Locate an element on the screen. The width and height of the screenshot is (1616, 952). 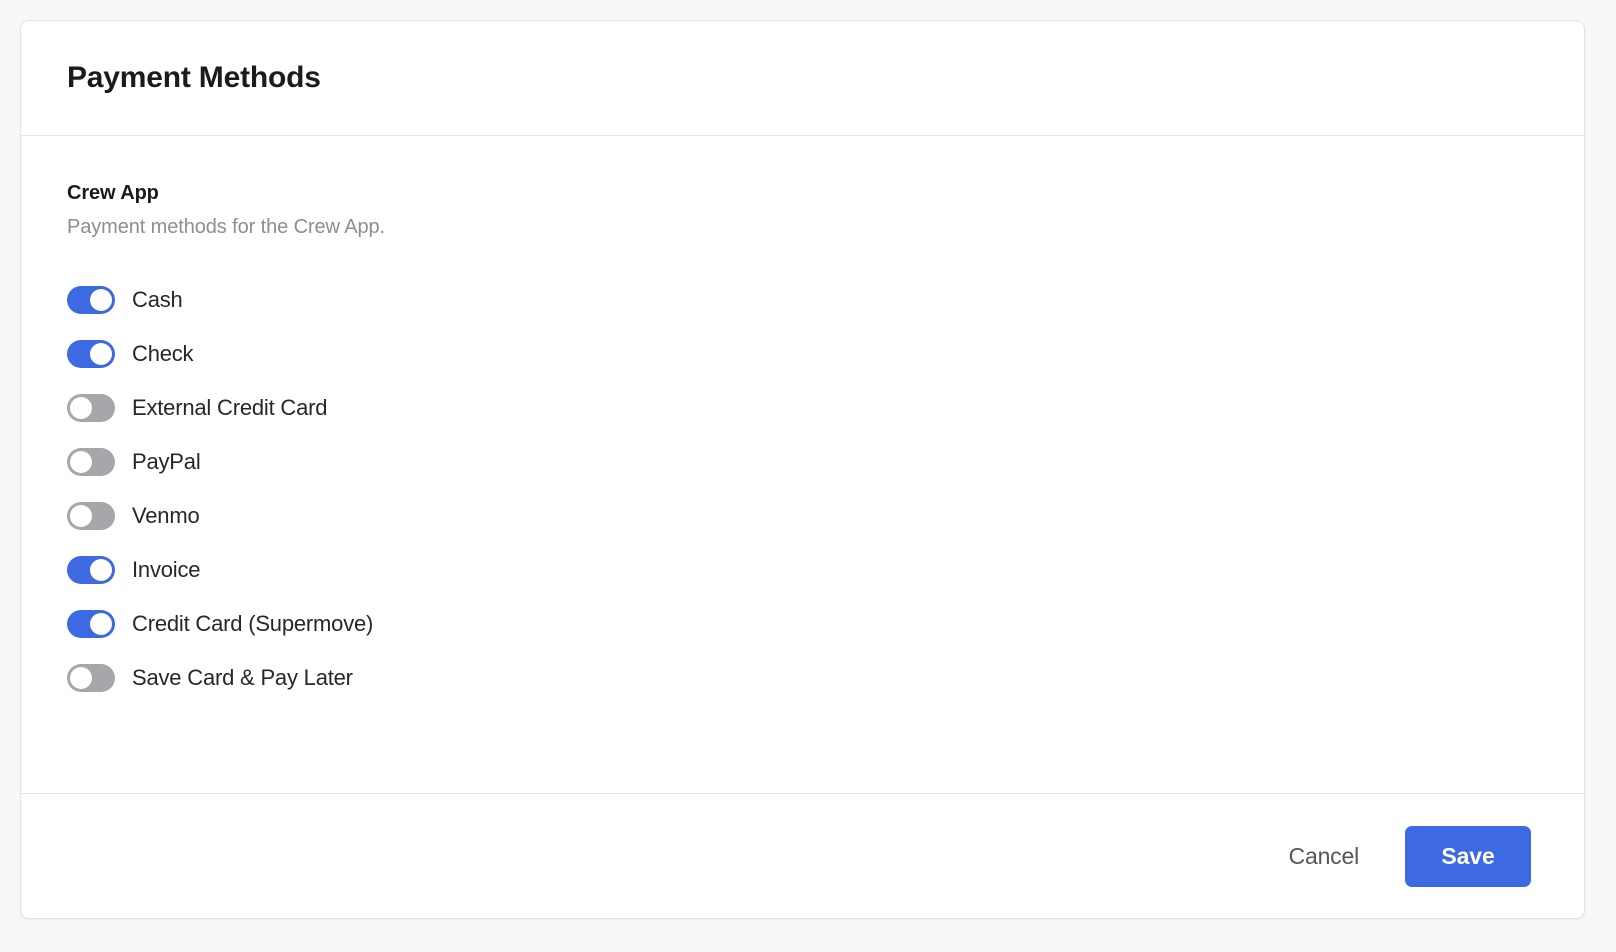
payment-method-row: Cash is located at coordinates (802, 300).